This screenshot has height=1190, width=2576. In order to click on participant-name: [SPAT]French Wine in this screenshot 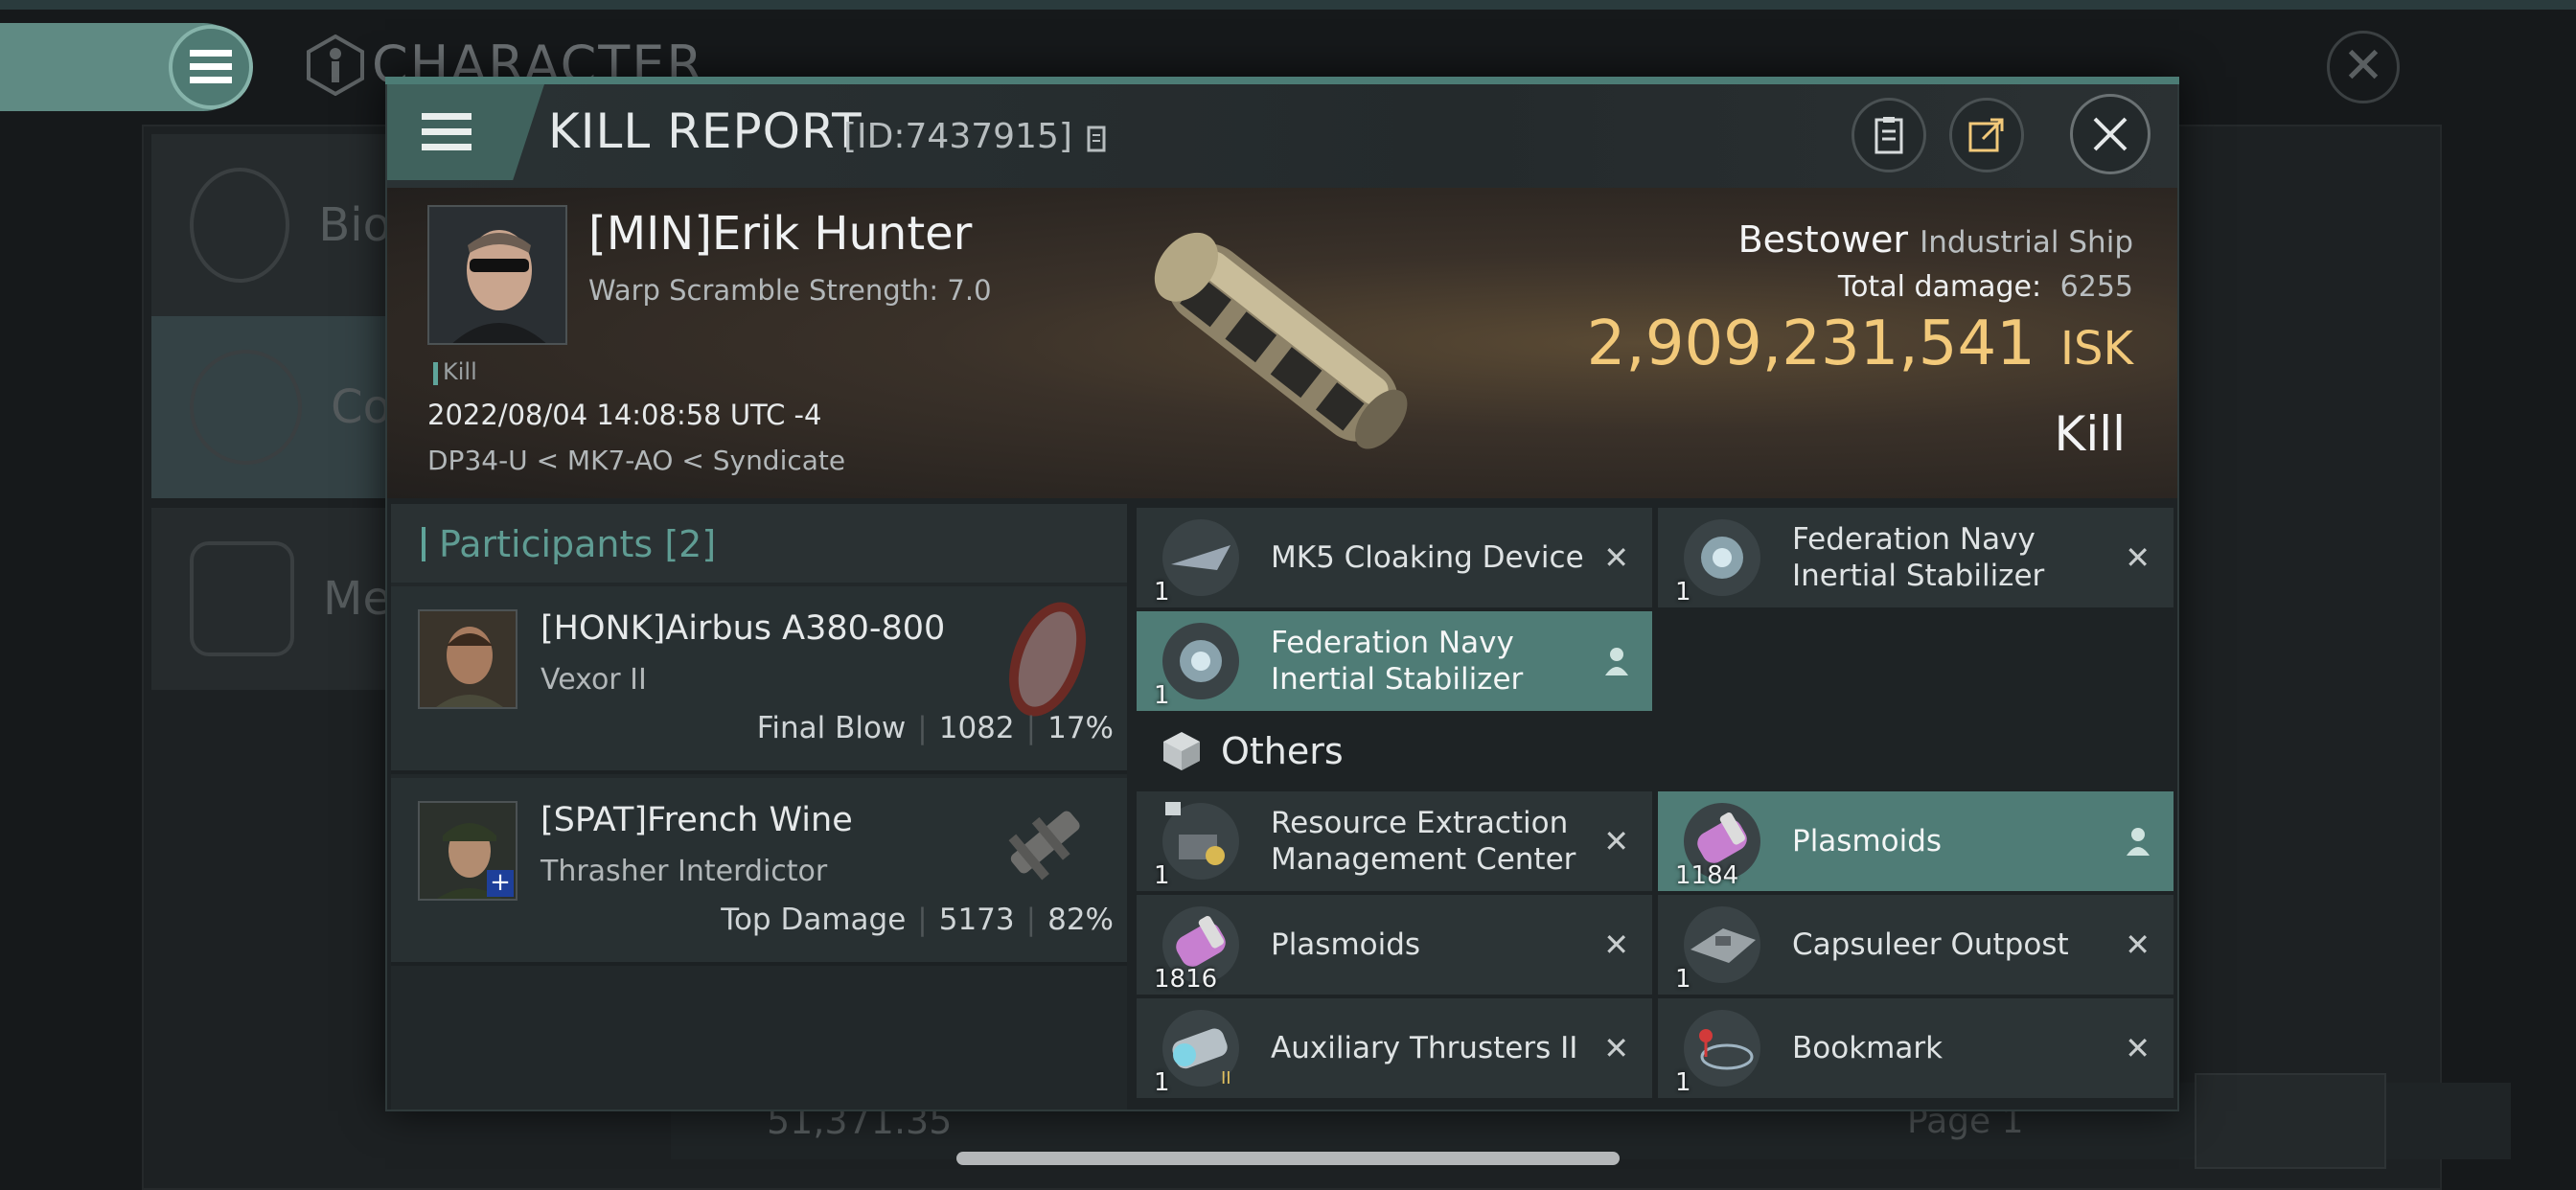, I will do `click(696, 820)`.